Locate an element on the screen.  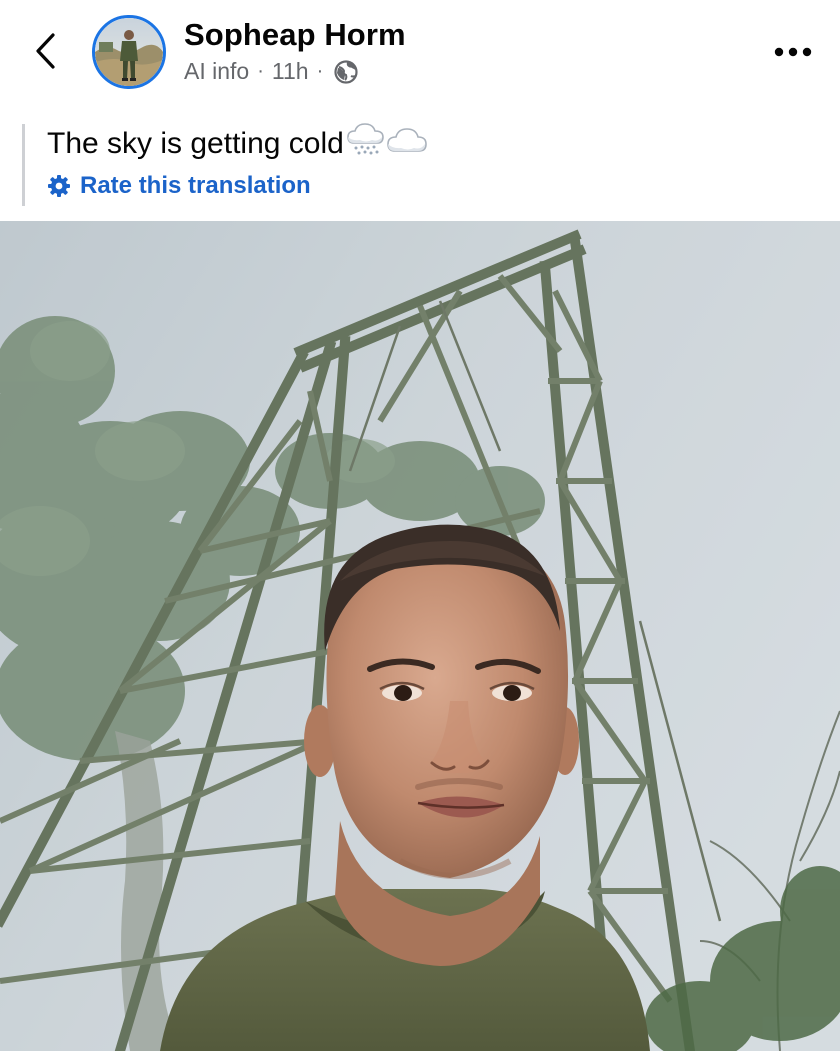
snow-cloud-icon is located at coordinates (366, 144).